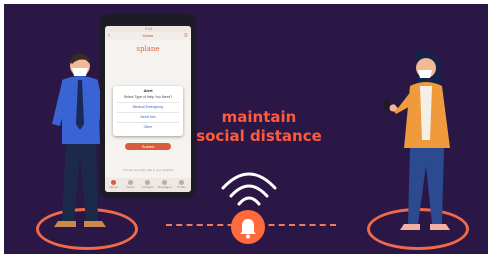 The width and height of the screenshot is (492, 258). I want to click on tab-profile: Profile, so click(181, 185).